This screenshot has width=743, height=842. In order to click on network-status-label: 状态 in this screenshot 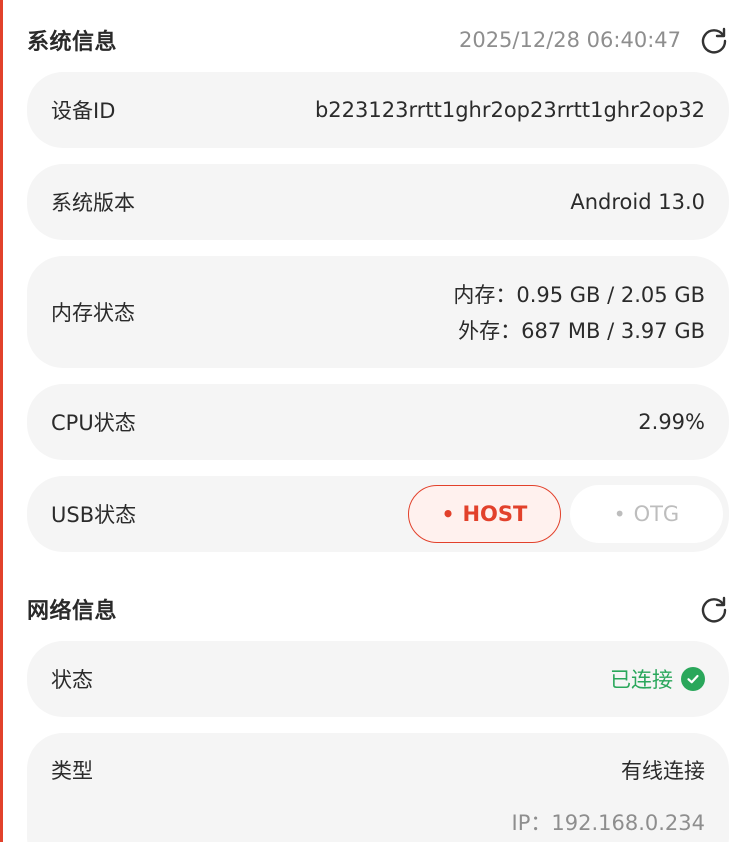, I will do `click(72, 680)`.